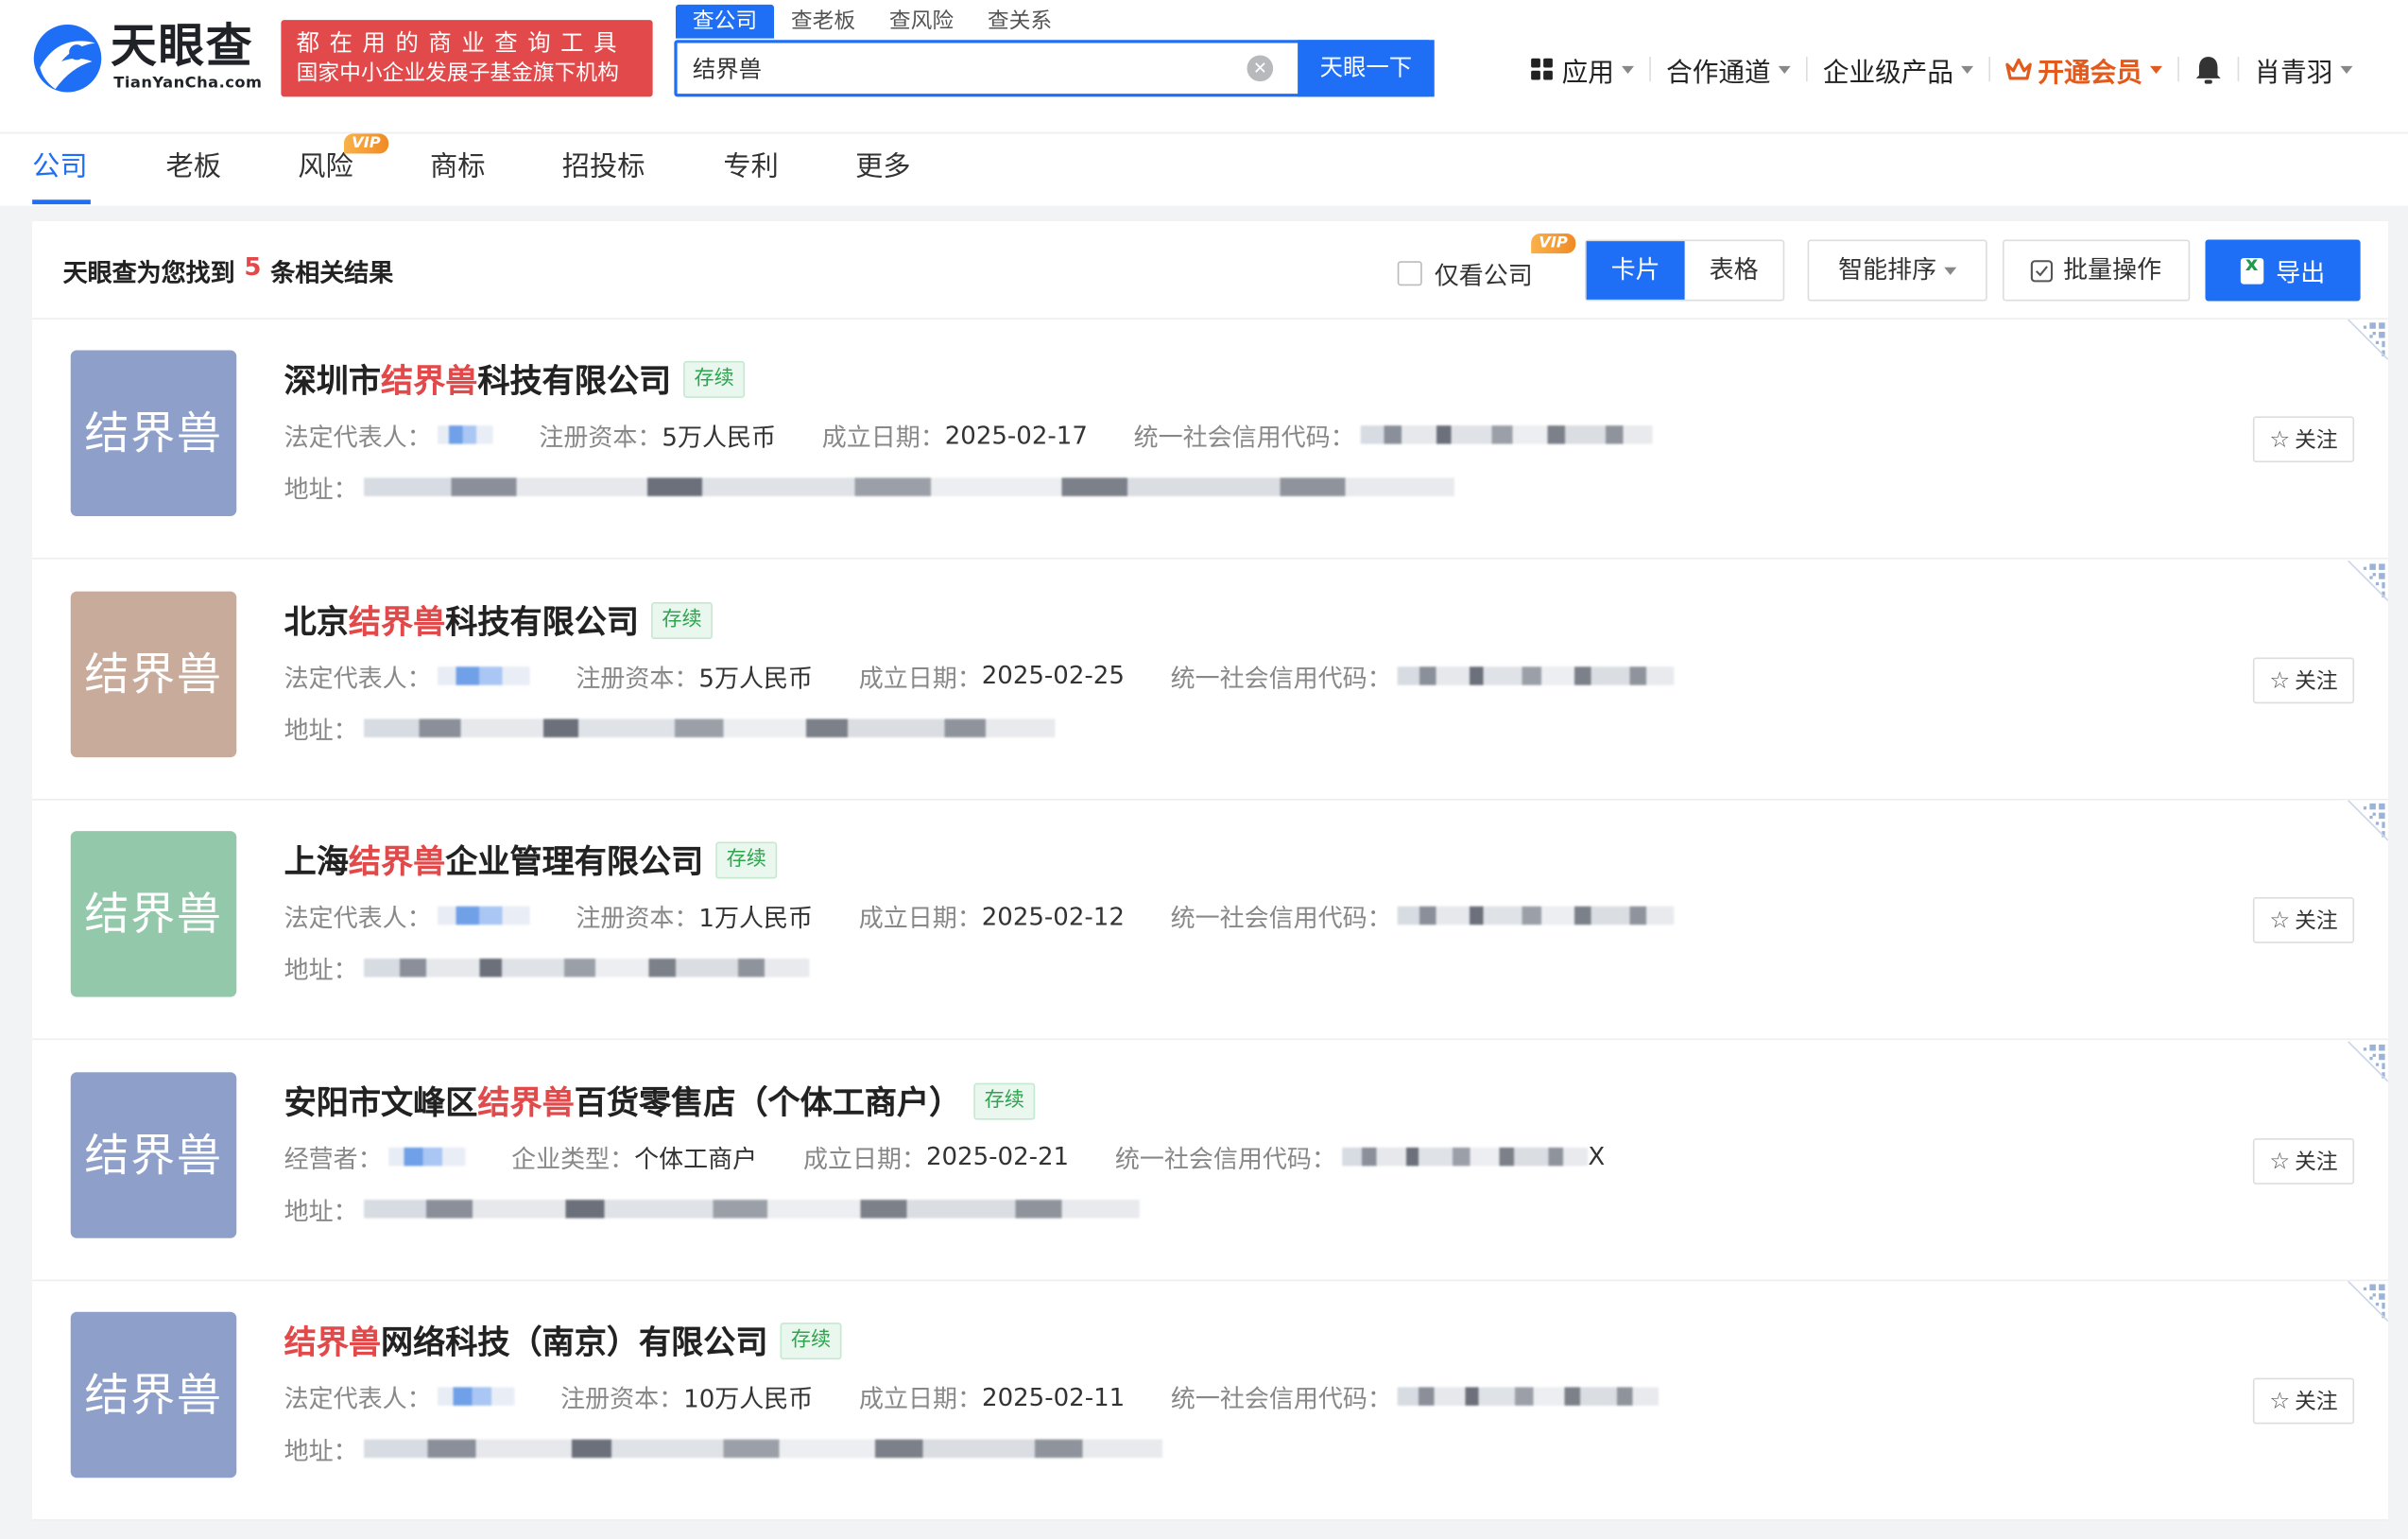  What do you see at coordinates (1366, 68) in the screenshot?
I see `search-button: 天眼一下` at bounding box center [1366, 68].